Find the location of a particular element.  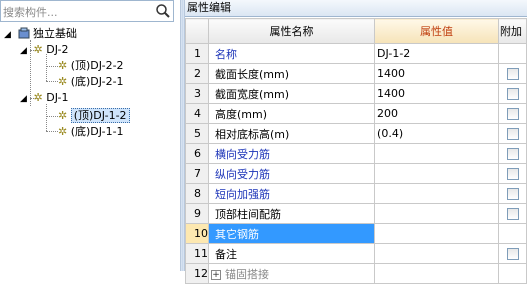

property-row: 8 短向加强筋 is located at coordinates (356, 193).